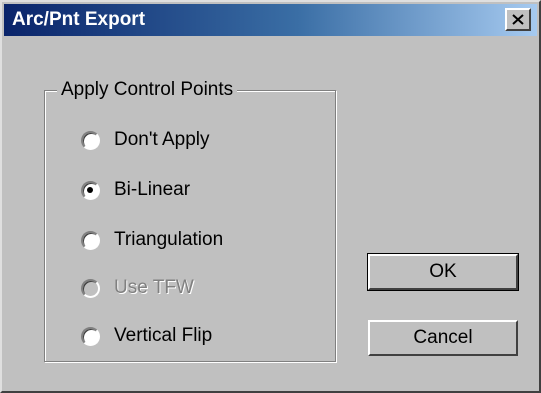 The height and width of the screenshot is (393, 541). I want to click on option-label: Use TFW, so click(154, 287).